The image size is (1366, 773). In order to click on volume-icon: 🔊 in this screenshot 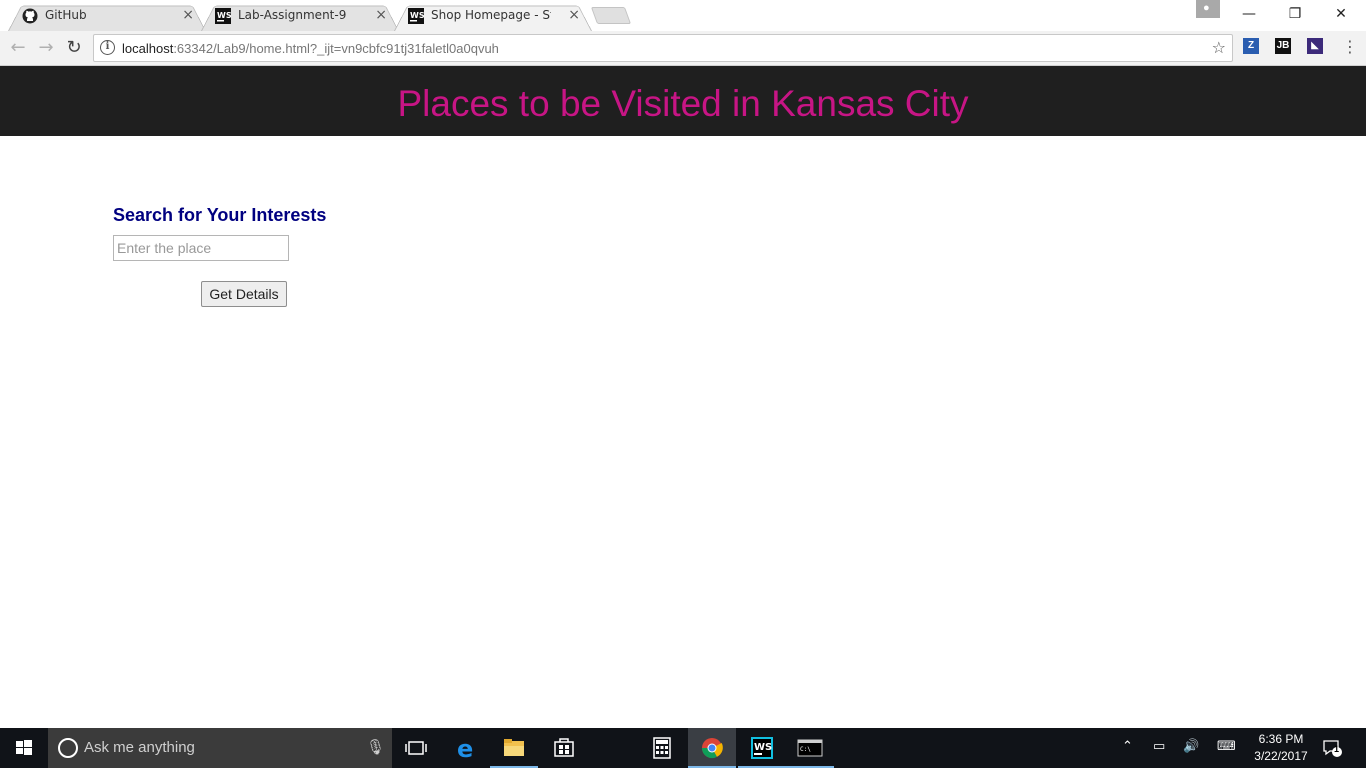, I will do `click(1191, 746)`.